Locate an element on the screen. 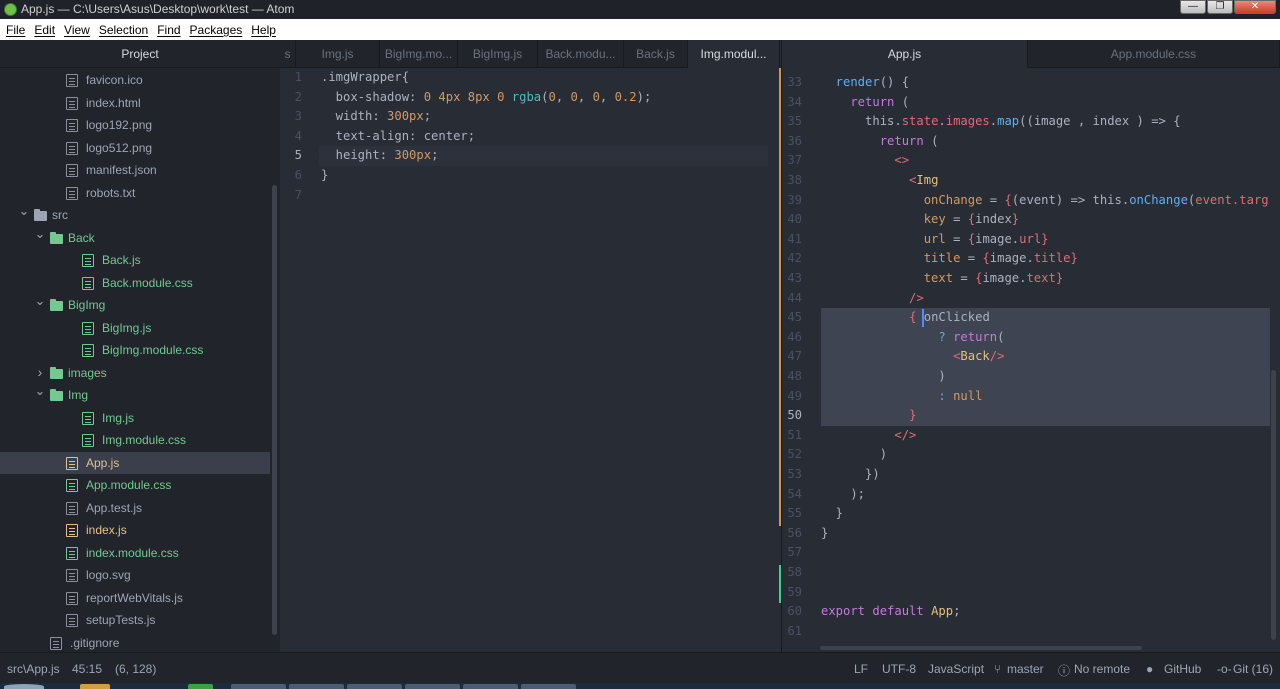 Image resolution: width=1280 pixels, height=689 pixels. tree-file: index.module.css is located at coordinates (135, 553).